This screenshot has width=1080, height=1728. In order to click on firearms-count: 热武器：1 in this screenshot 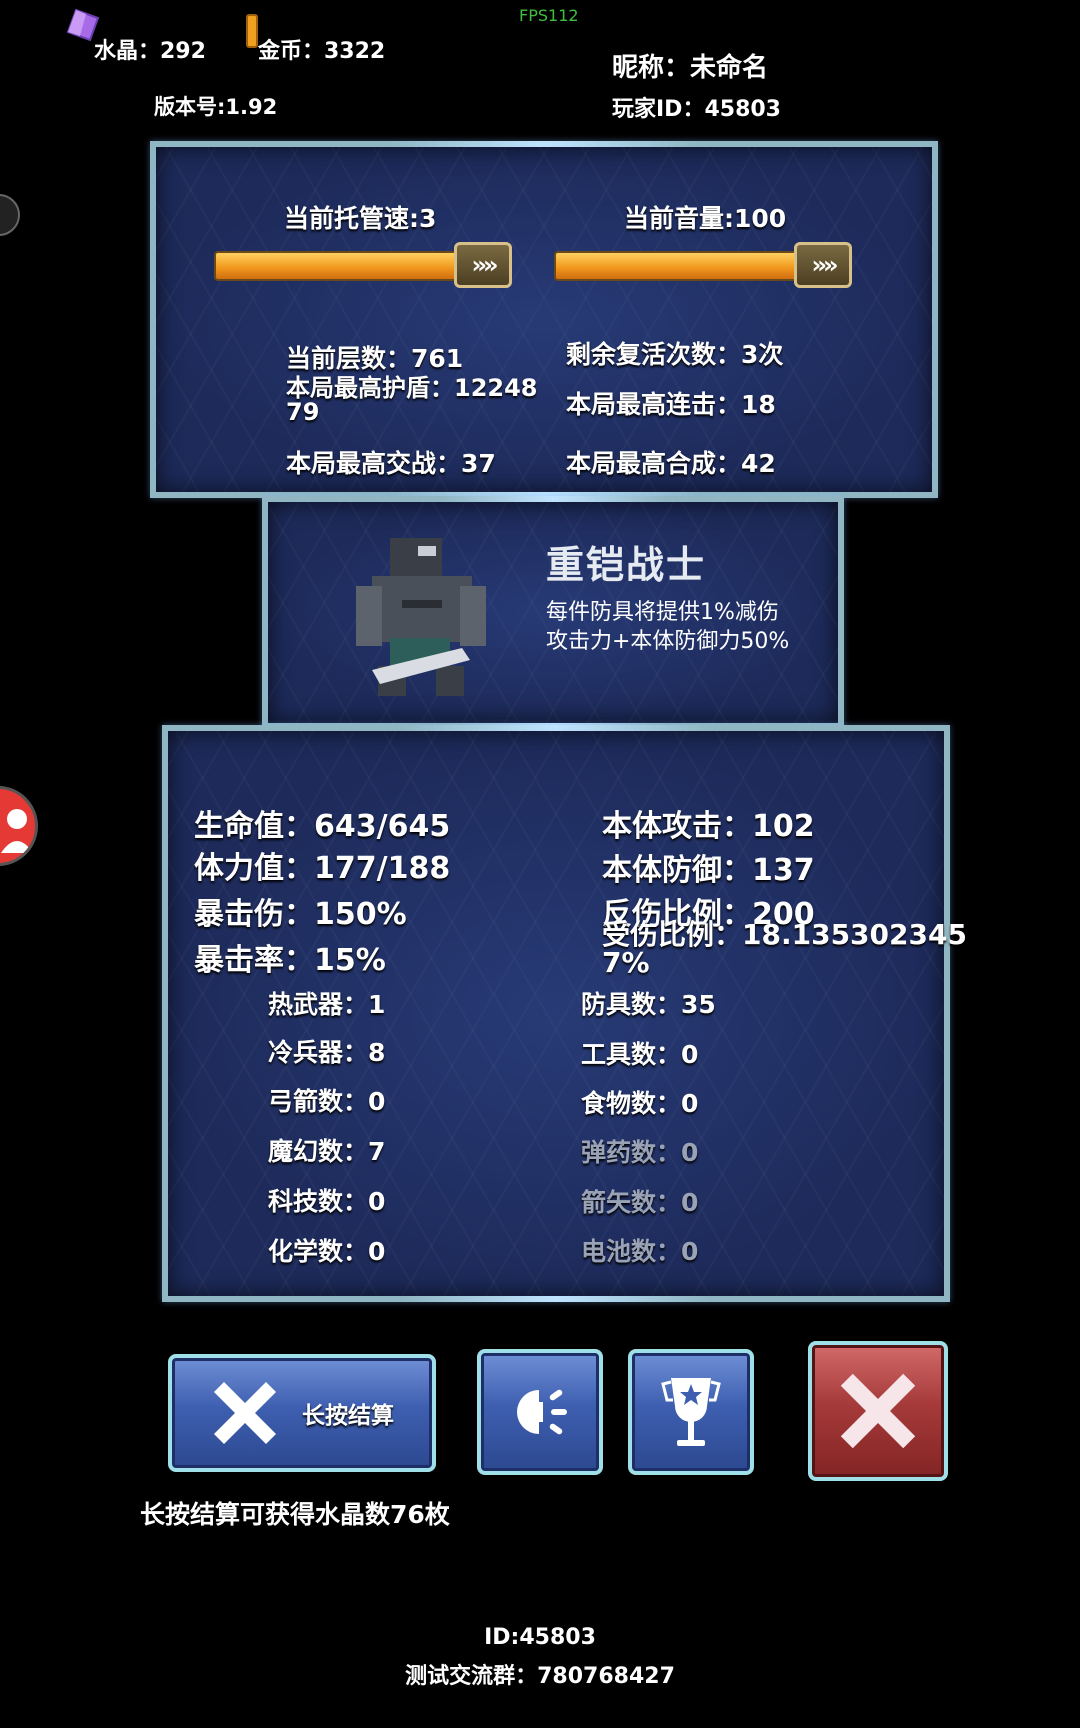, I will do `click(327, 1004)`.